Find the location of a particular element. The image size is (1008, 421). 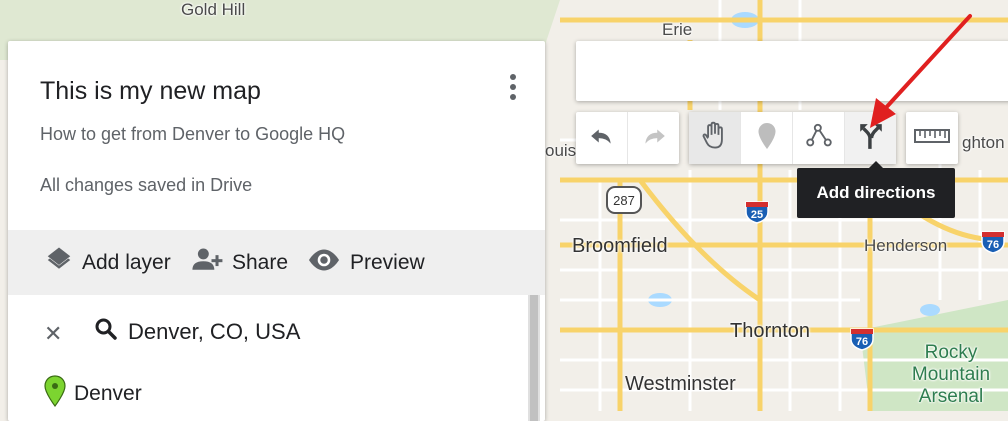

place-rocky-mountain-arsenal: Rocky Mountain Arsenal is located at coordinates (951, 374).